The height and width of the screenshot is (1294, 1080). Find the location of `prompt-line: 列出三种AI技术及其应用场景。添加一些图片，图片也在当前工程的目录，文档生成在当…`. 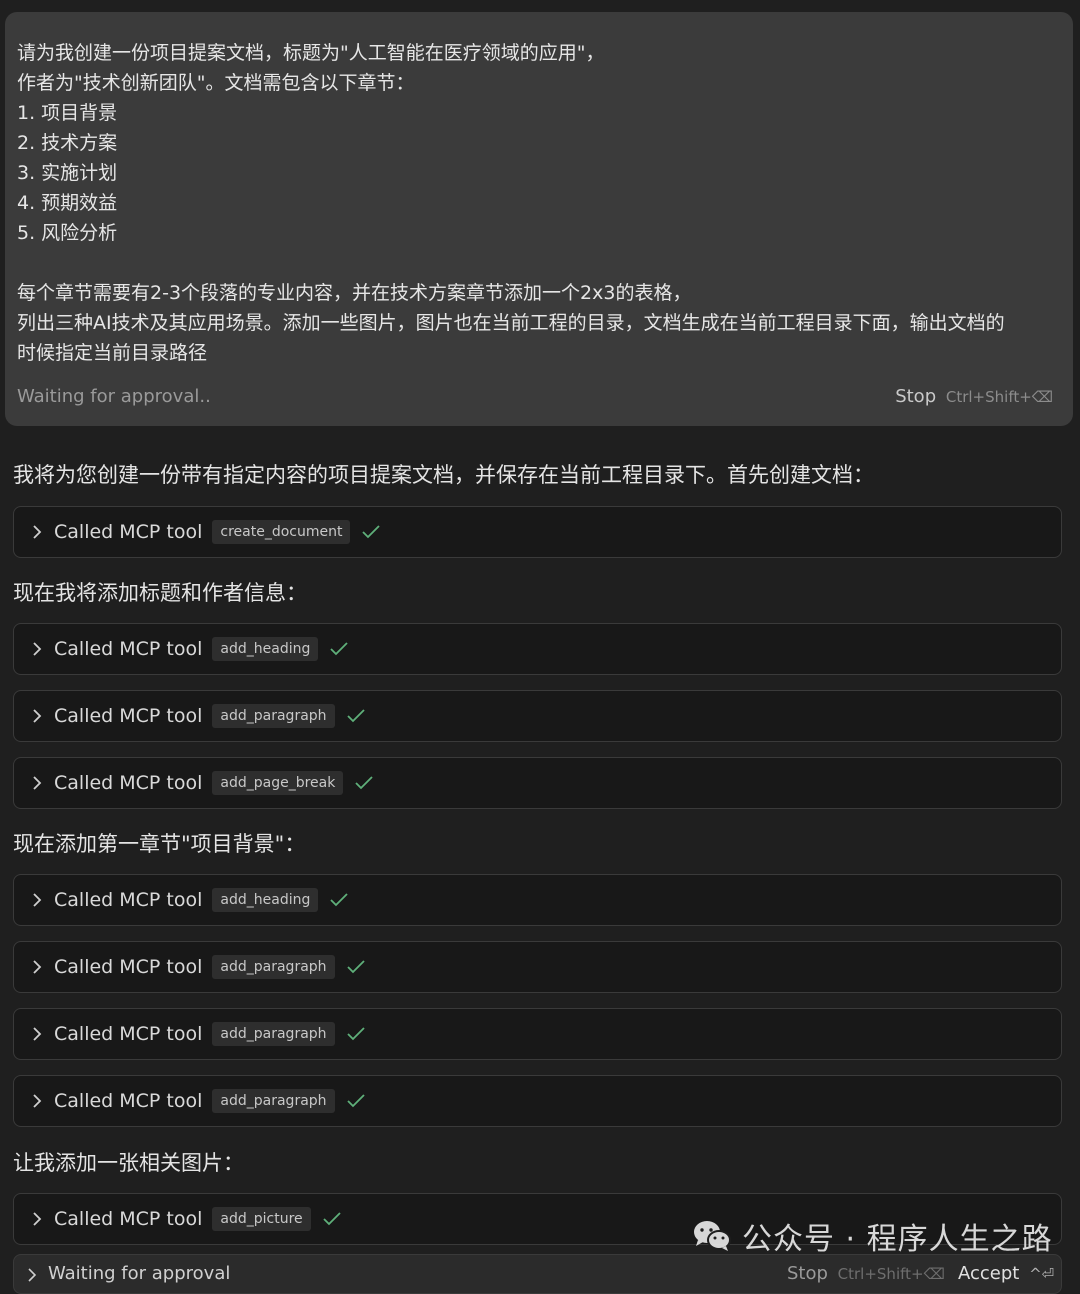

prompt-line: 列出三种AI技术及其应用场景。添加一些图片，图片也在当前工程的目录，文档生成在当… is located at coordinates (511, 323).